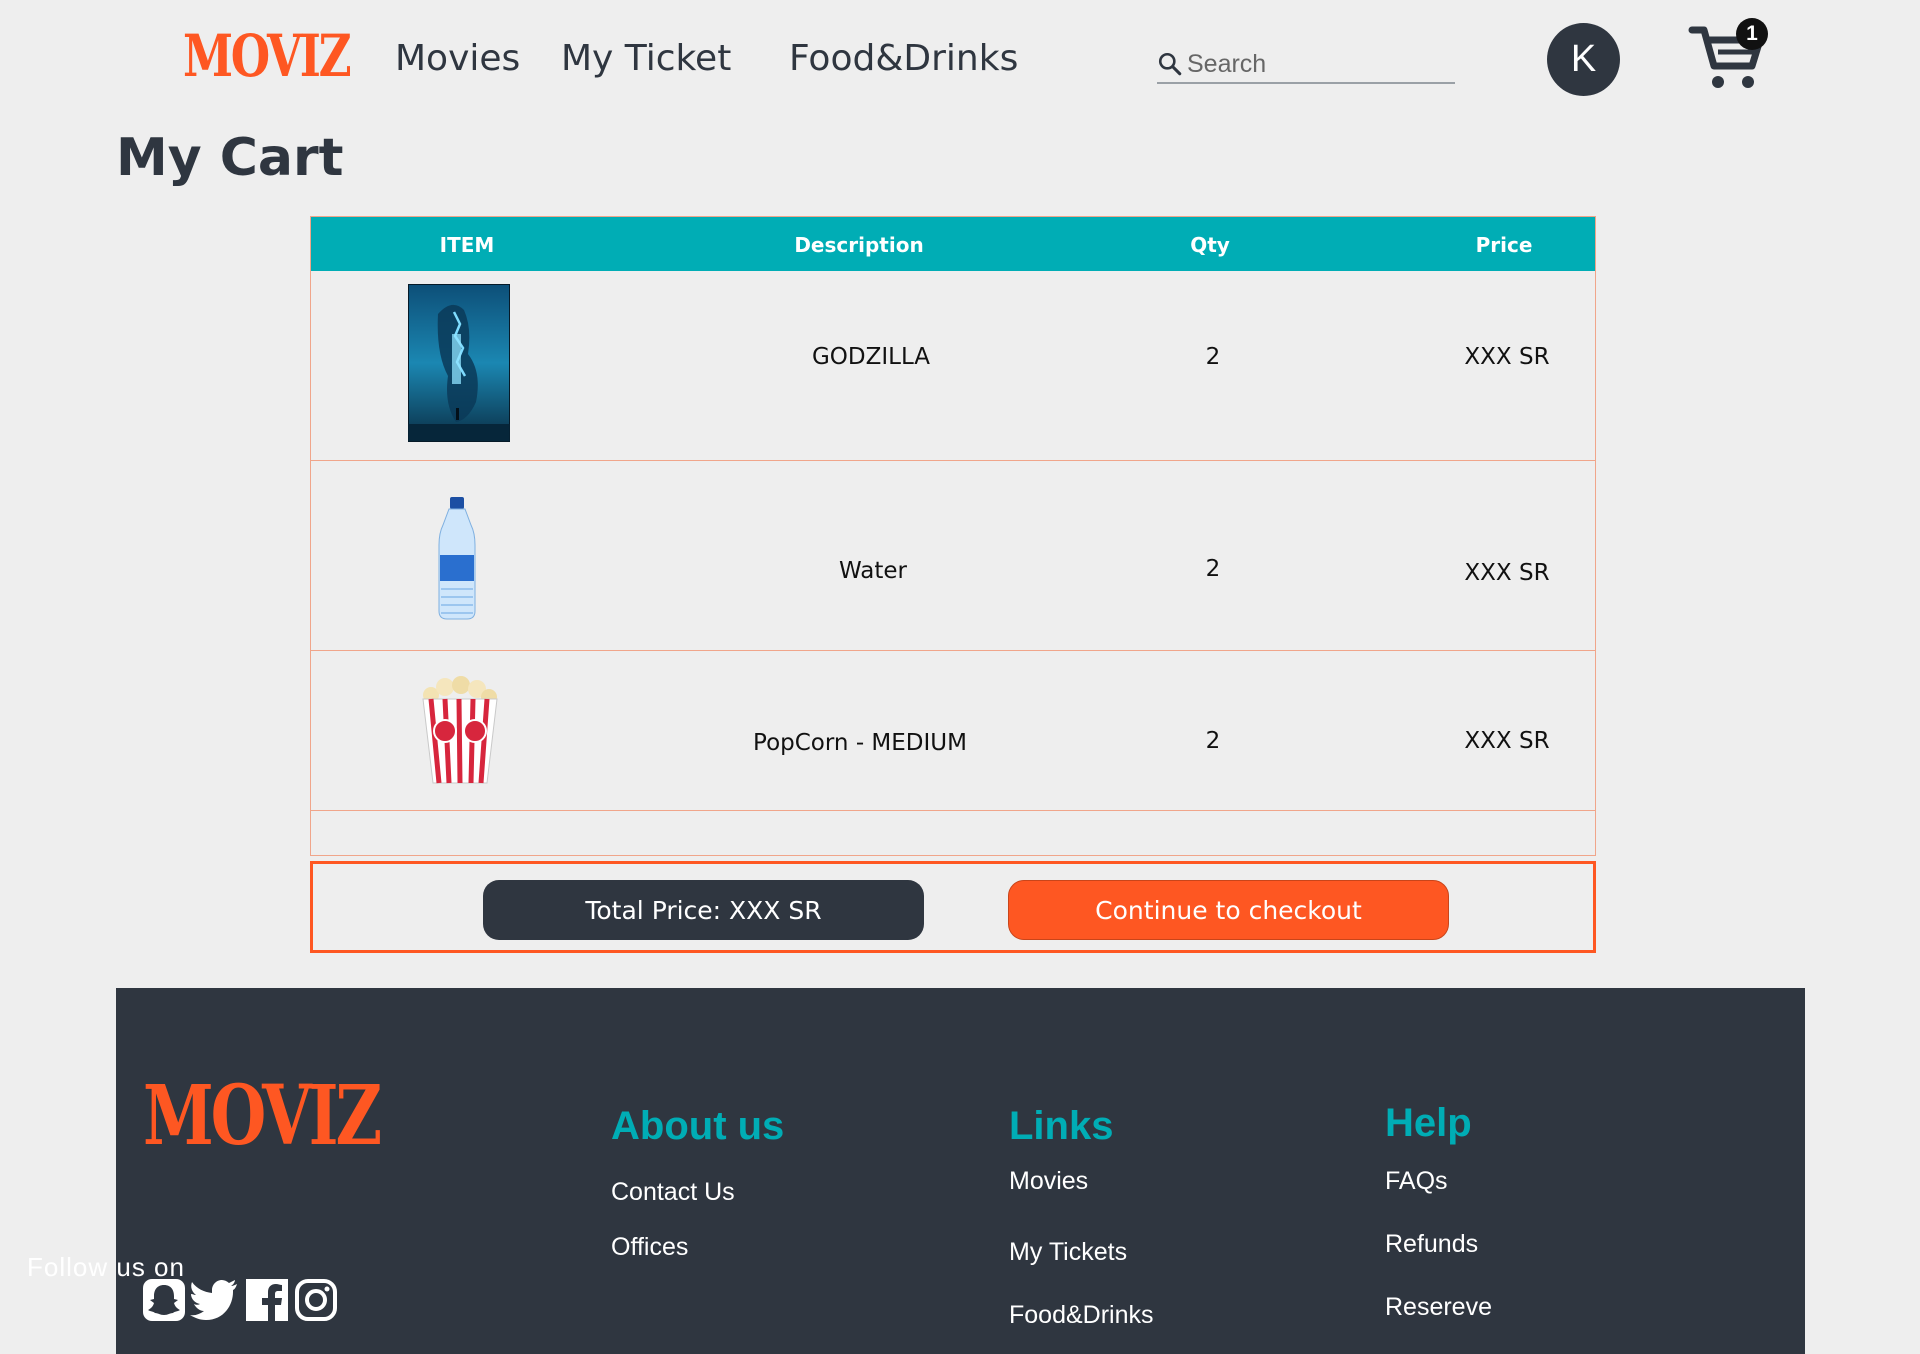 Image resolution: width=1920 pixels, height=1354 pixels. Describe the element at coordinates (457, 58) in the screenshot. I see `nav-movies: Movies` at that location.